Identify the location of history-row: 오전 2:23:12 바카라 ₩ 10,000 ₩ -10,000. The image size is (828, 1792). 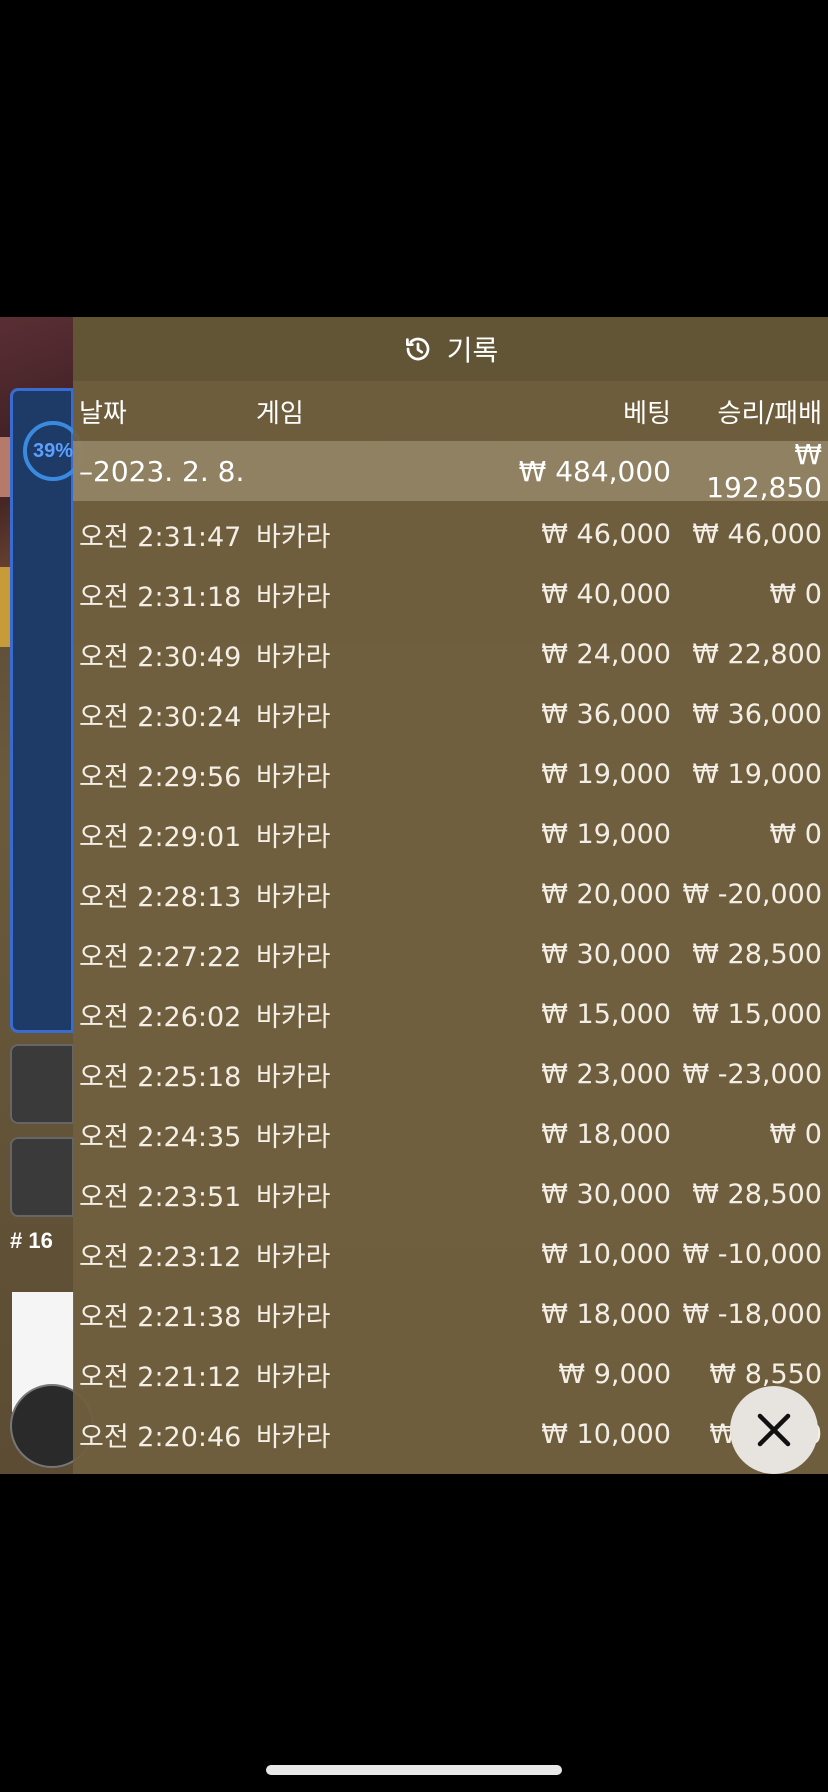
(450, 1254).